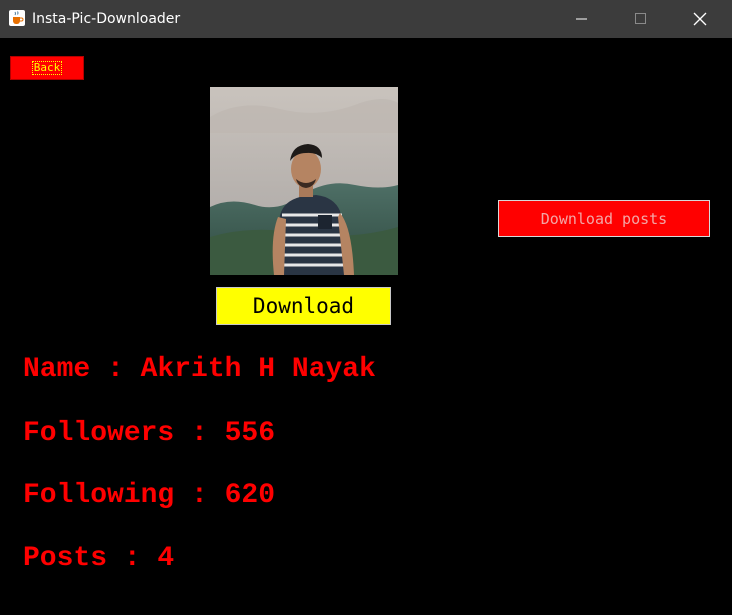 This screenshot has width=732, height=615. I want to click on minimize-icon, so click(581, 19).